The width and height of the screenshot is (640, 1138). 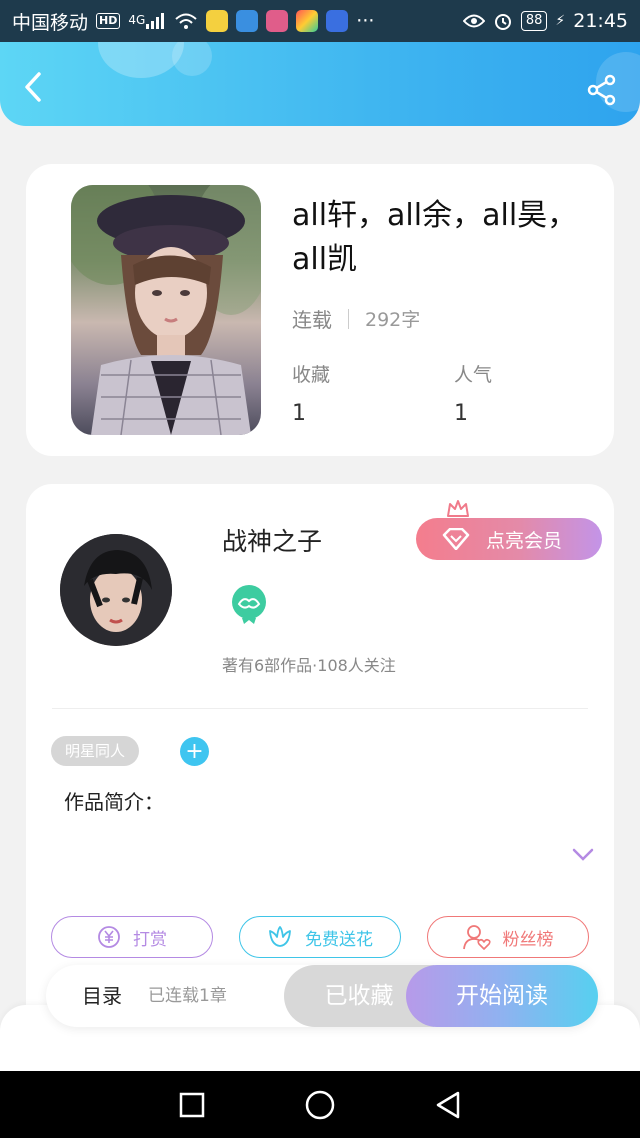 I want to click on chevron-left-icon, so click(x=33, y=87).